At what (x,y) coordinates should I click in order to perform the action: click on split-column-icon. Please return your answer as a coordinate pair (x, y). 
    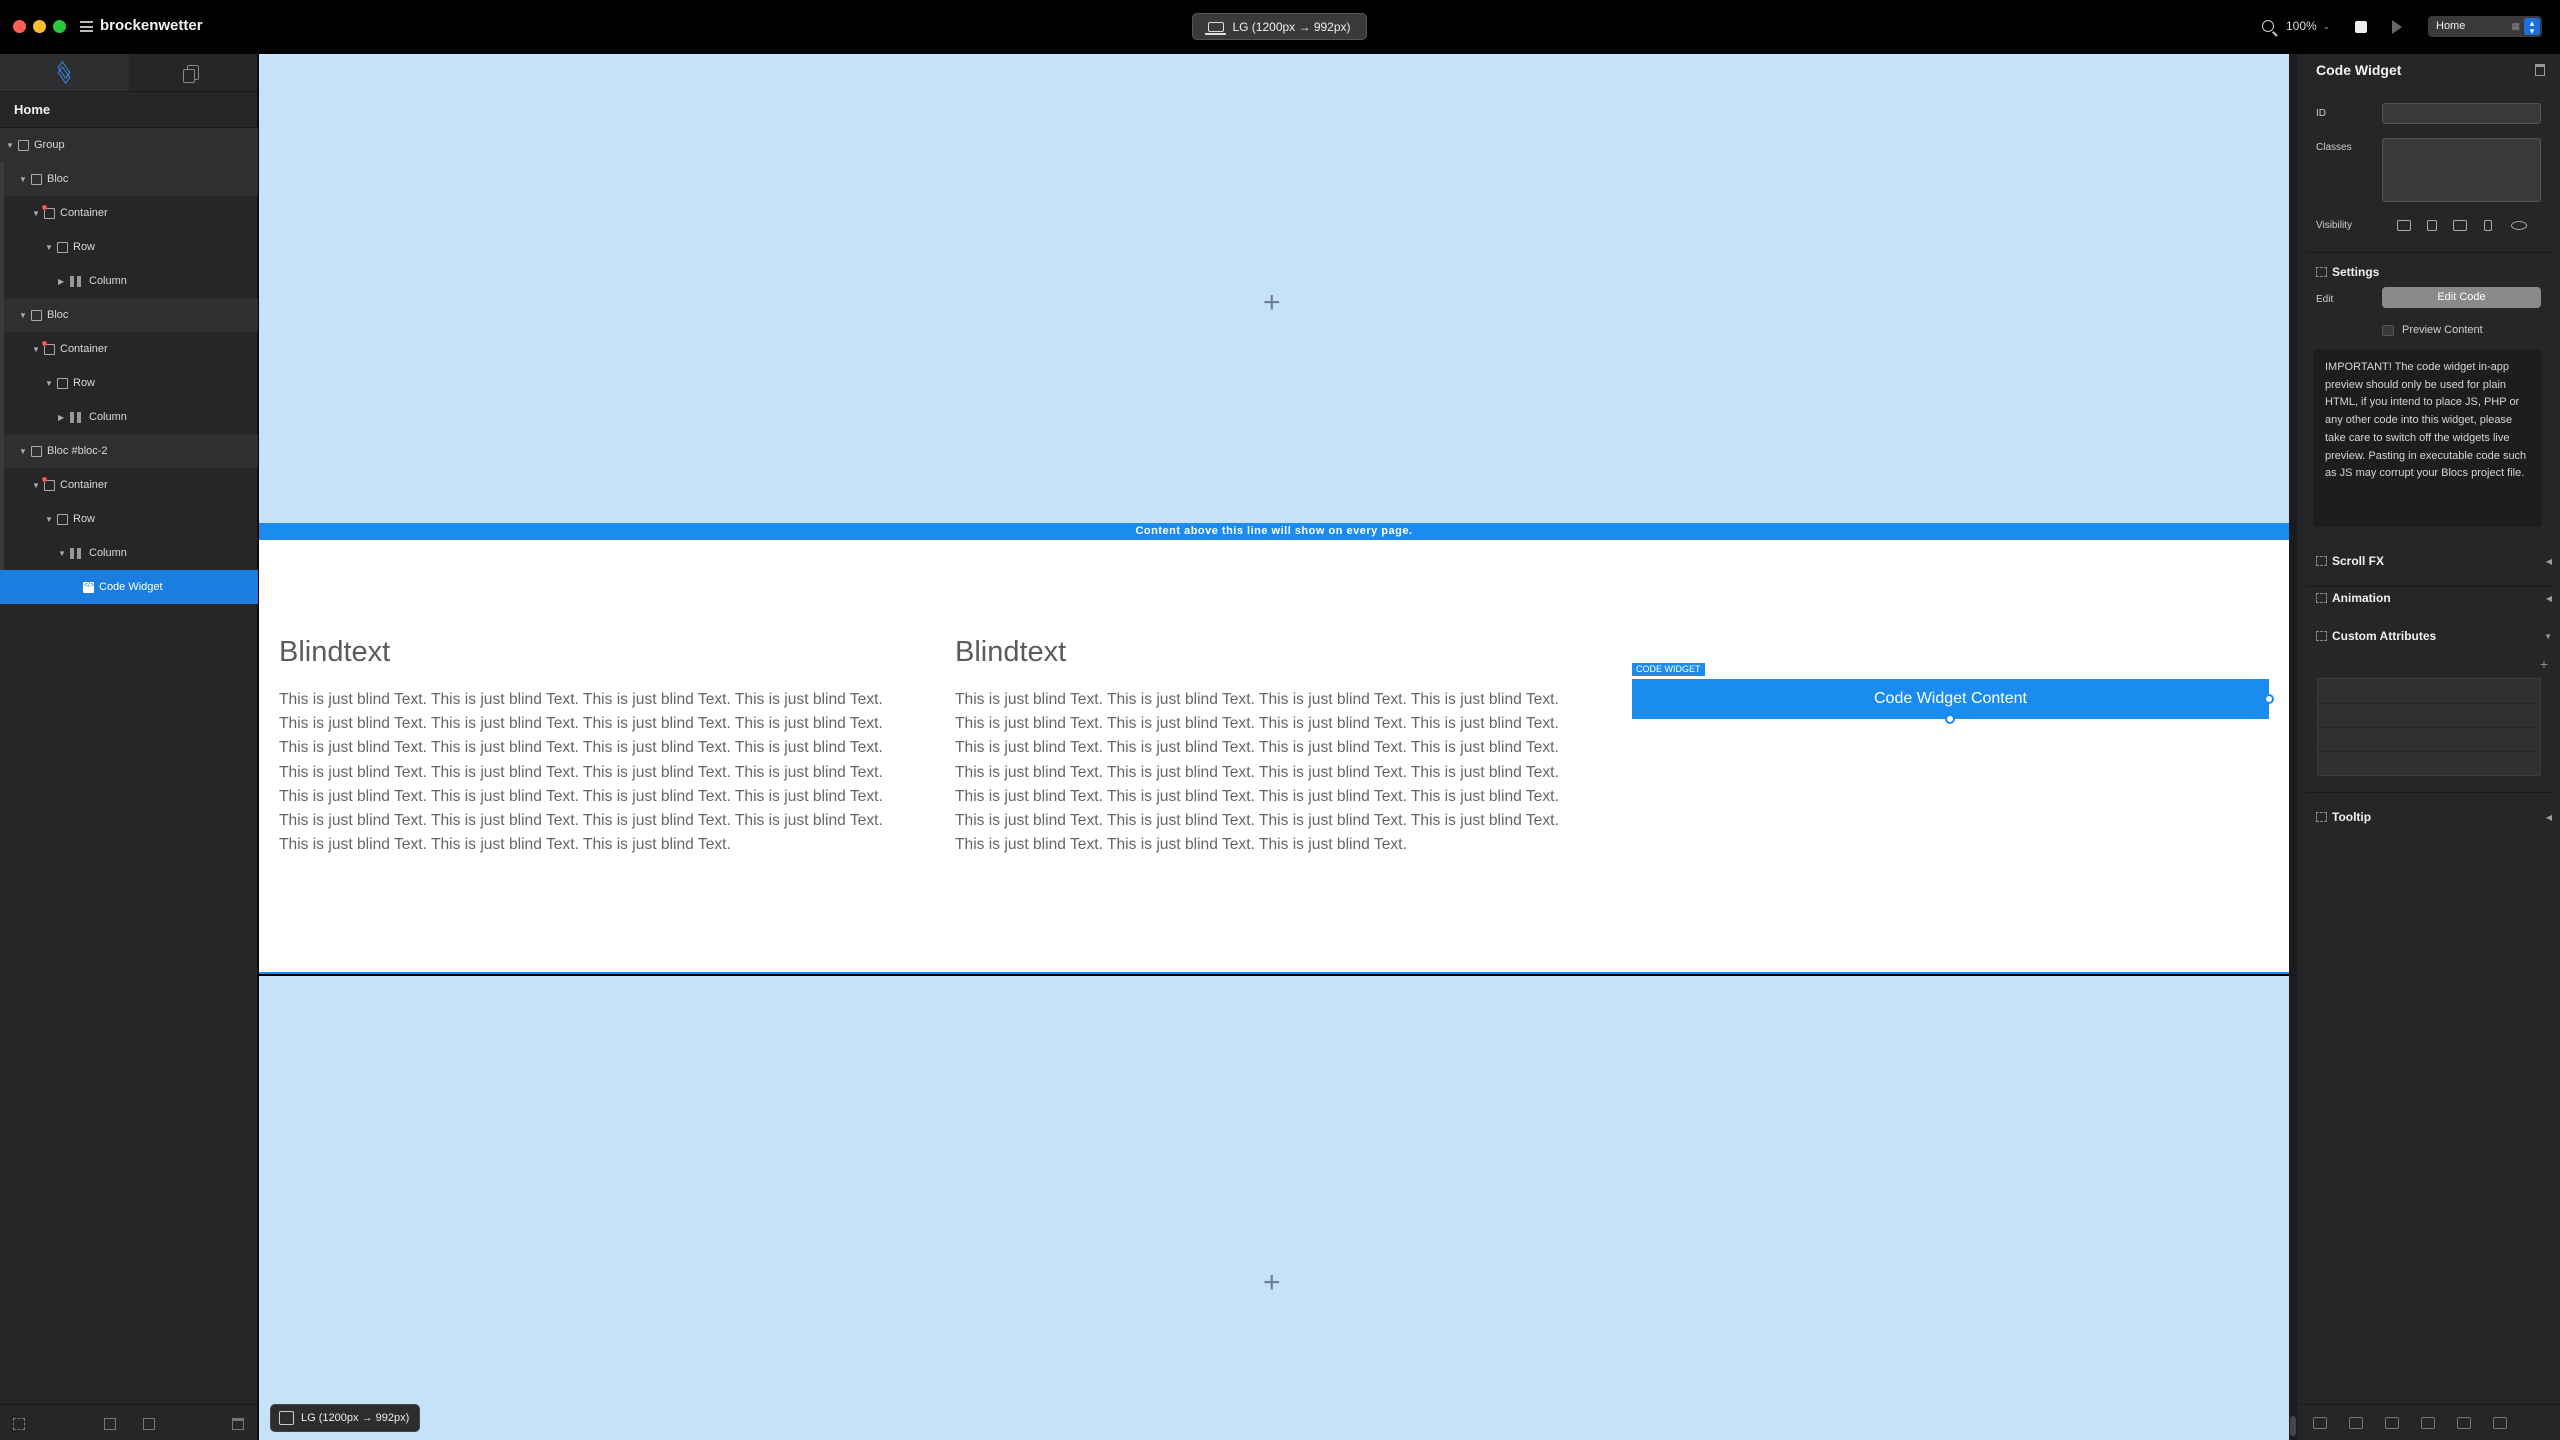
    Looking at the image, I should click on (149, 1424).